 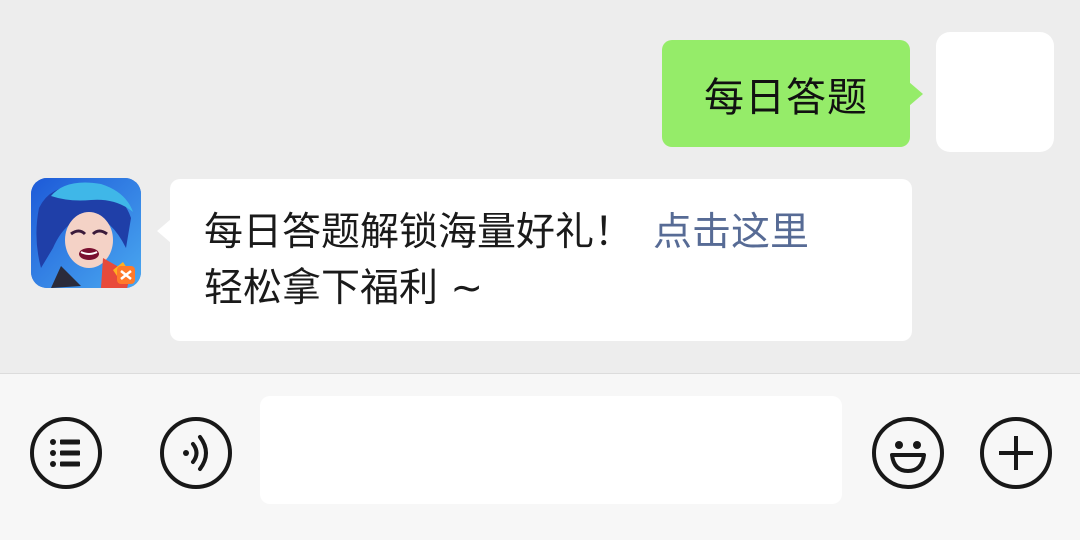 I want to click on received-message-line-2: 轻松拿下福利 ~, so click(x=344, y=288).